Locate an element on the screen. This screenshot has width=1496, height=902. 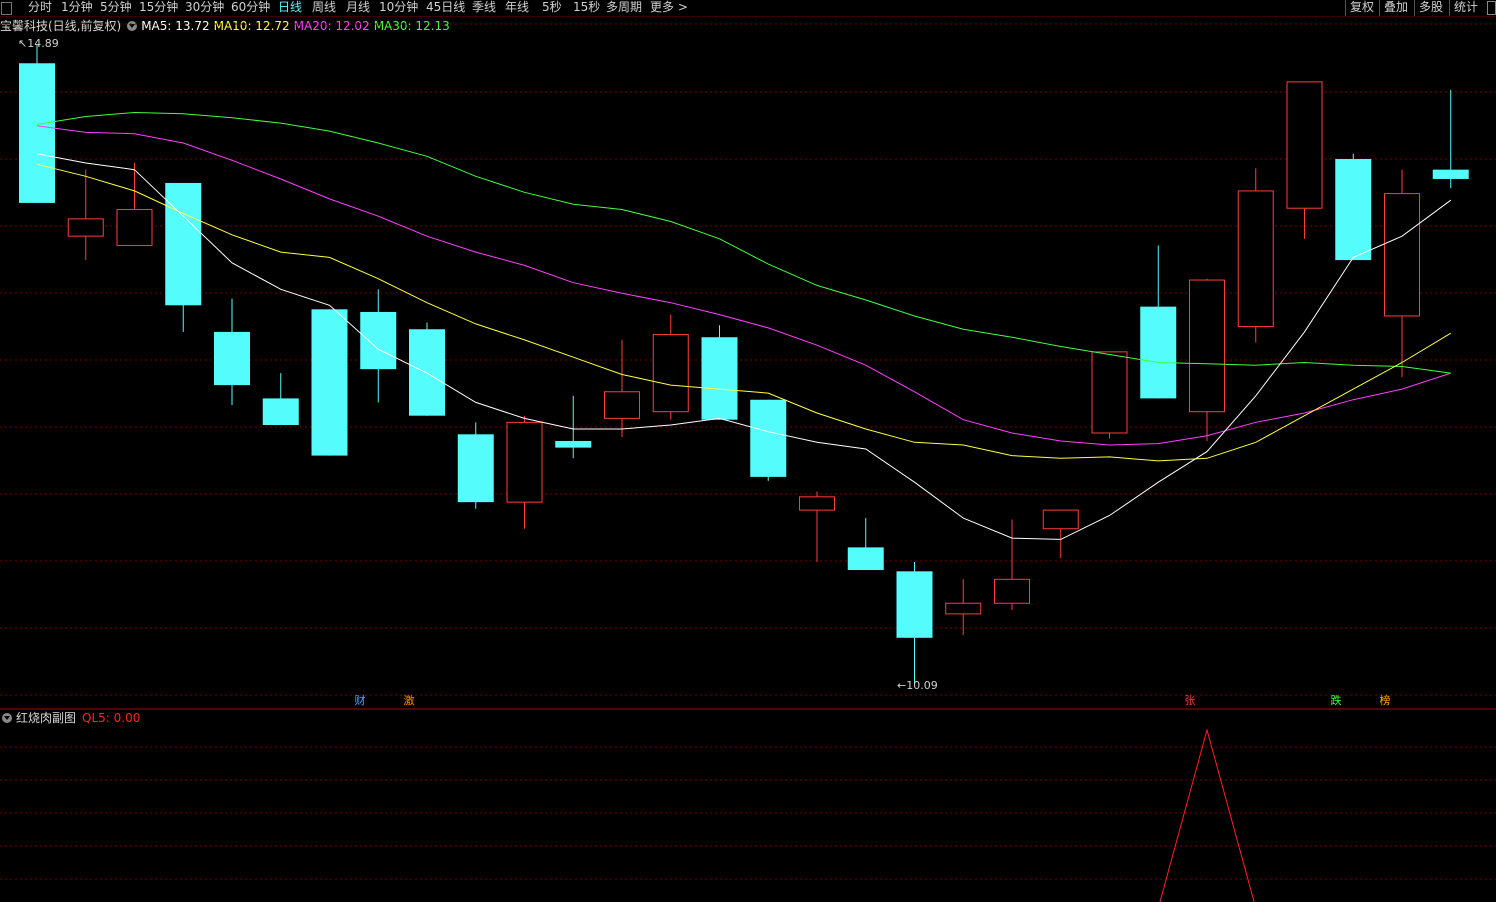
event-tag-4: 榜 is located at coordinates (1385, 701).